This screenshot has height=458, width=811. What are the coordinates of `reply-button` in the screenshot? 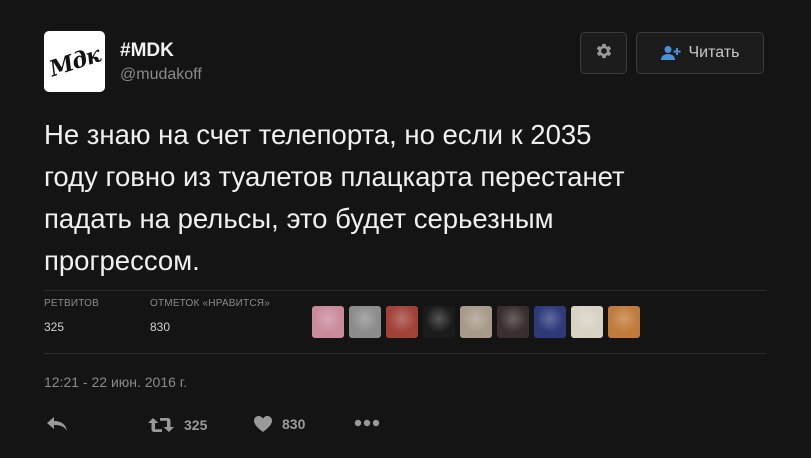 It's located at (57, 424).